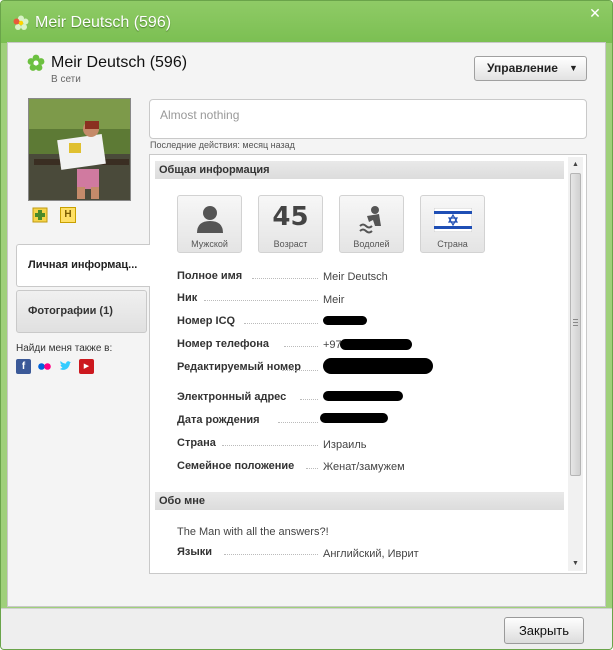 This screenshot has height=650, width=613. What do you see at coordinates (253, 532) in the screenshot?
I see `about-text: The Man with all the answers?!` at bounding box center [253, 532].